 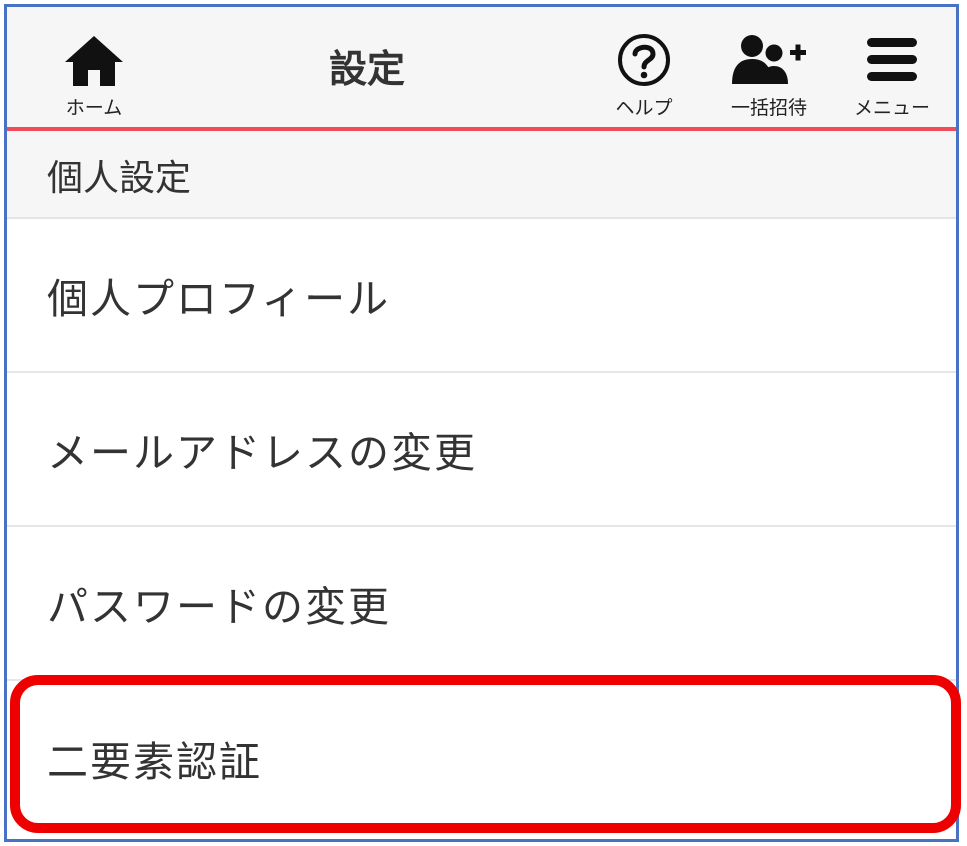 I want to click on add-user-icon, so click(x=769, y=60).